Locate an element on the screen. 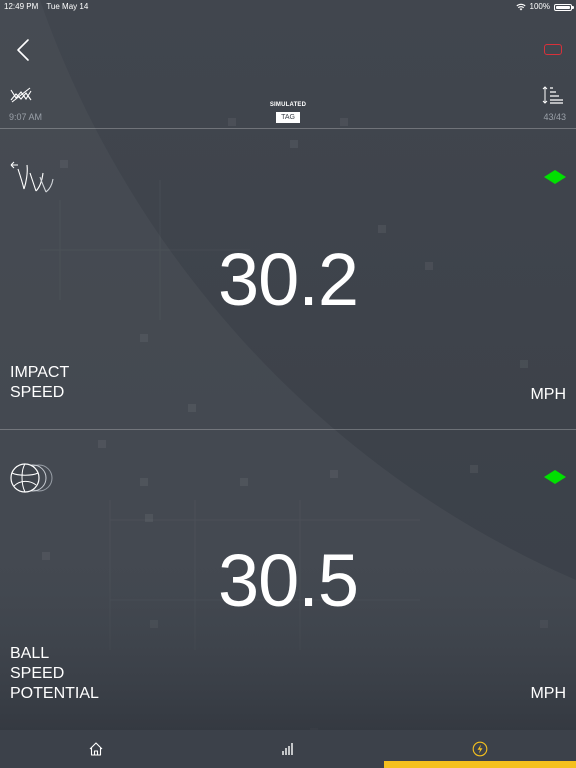 The image size is (576, 768). home-icon is located at coordinates (96, 749).